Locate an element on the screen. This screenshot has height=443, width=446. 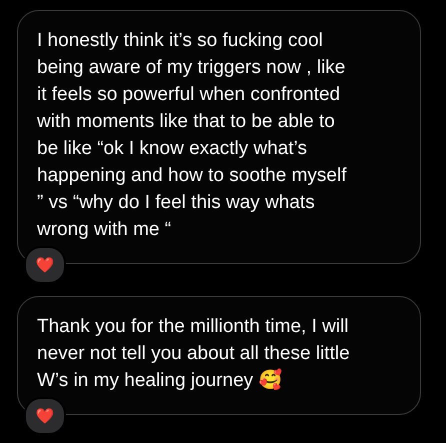
message-text: Thank you for the millionth time, I will never not tell you about all these little W’s in my healing journey 🥰 is located at coordinates (194, 354).